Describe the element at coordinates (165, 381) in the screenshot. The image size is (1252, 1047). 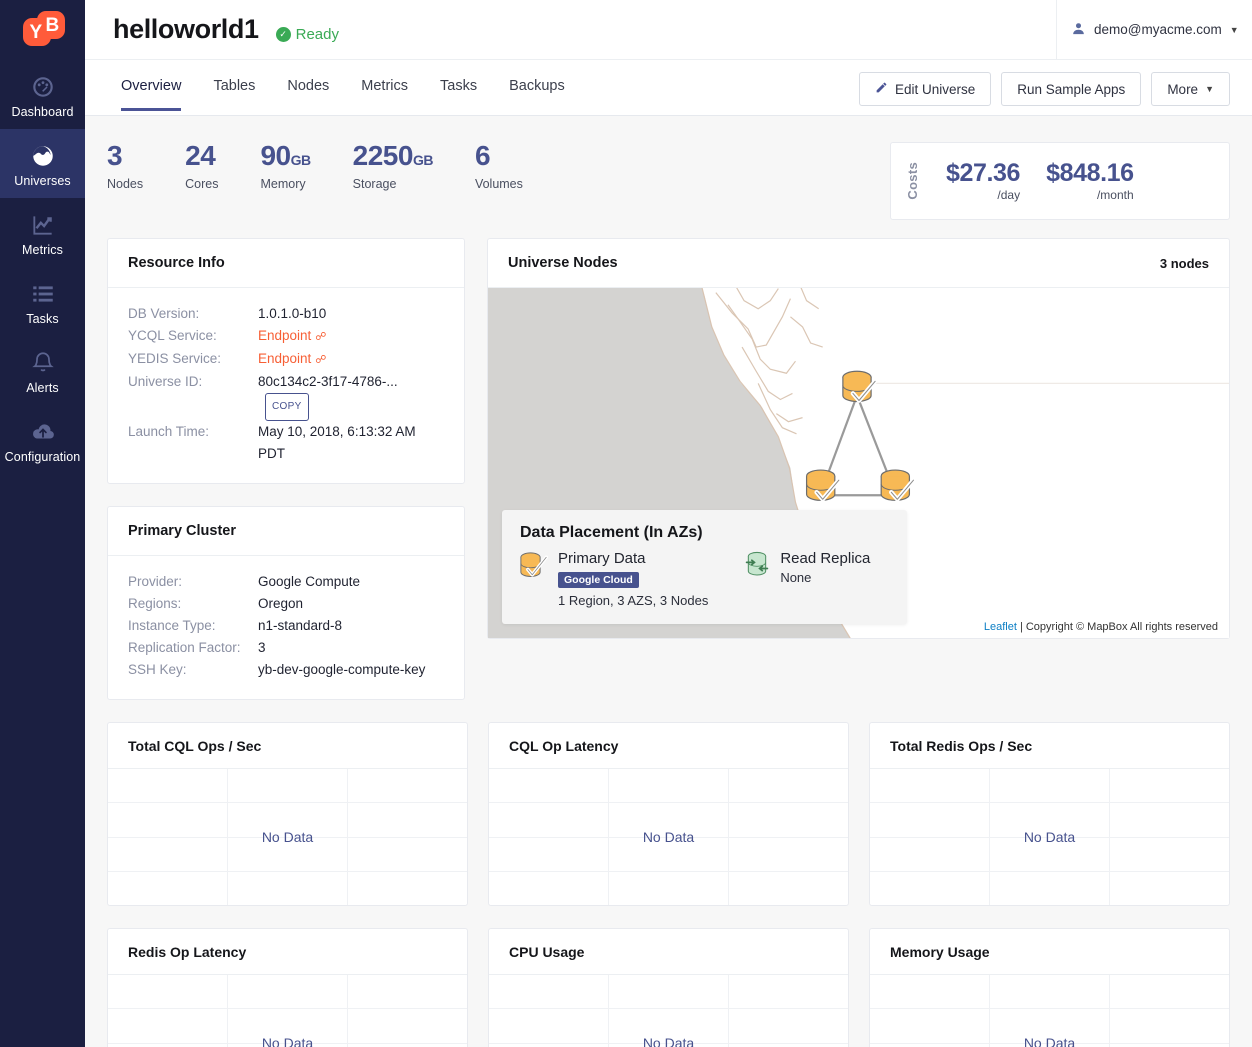
I see `resource-key-universe-id: Universe ID:` at that location.